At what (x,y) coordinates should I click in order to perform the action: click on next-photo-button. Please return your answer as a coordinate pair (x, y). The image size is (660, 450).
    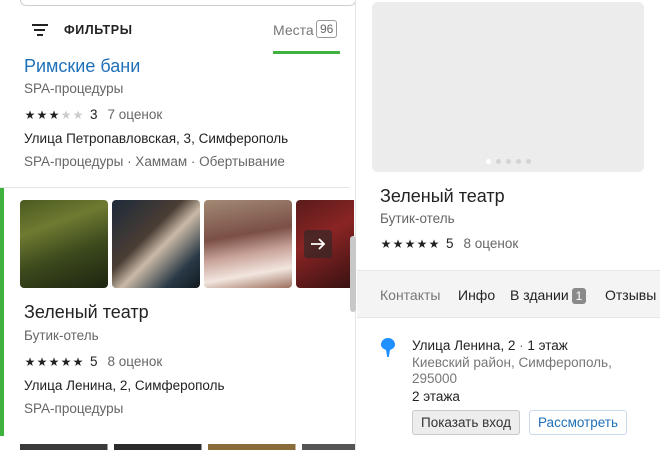
    Looking at the image, I should click on (318, 244).